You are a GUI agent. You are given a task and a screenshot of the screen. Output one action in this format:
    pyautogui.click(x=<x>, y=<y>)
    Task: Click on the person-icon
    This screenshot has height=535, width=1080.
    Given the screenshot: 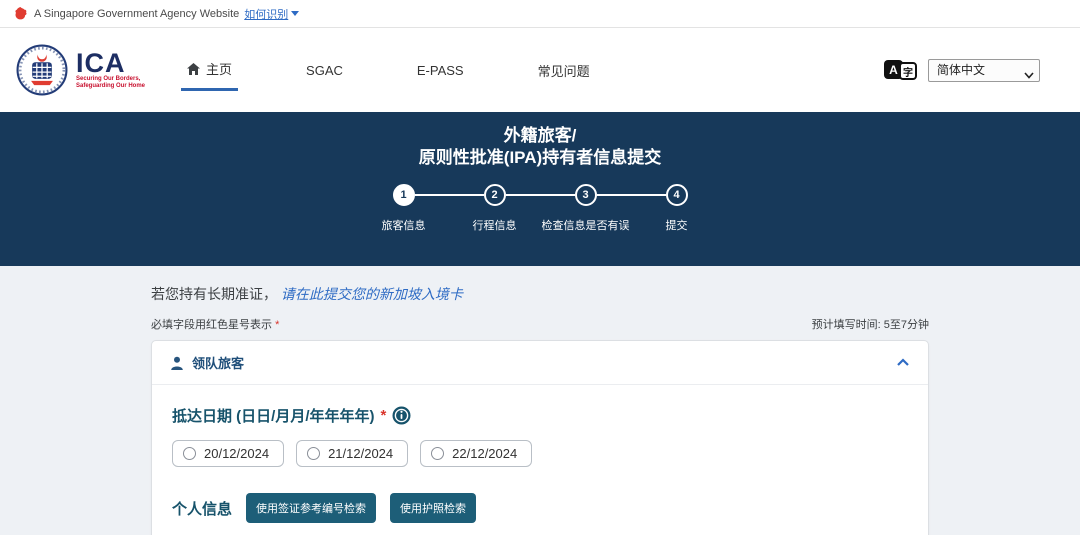 What is the action you would take?
    pyautogui.click(x=177, y=363)
    